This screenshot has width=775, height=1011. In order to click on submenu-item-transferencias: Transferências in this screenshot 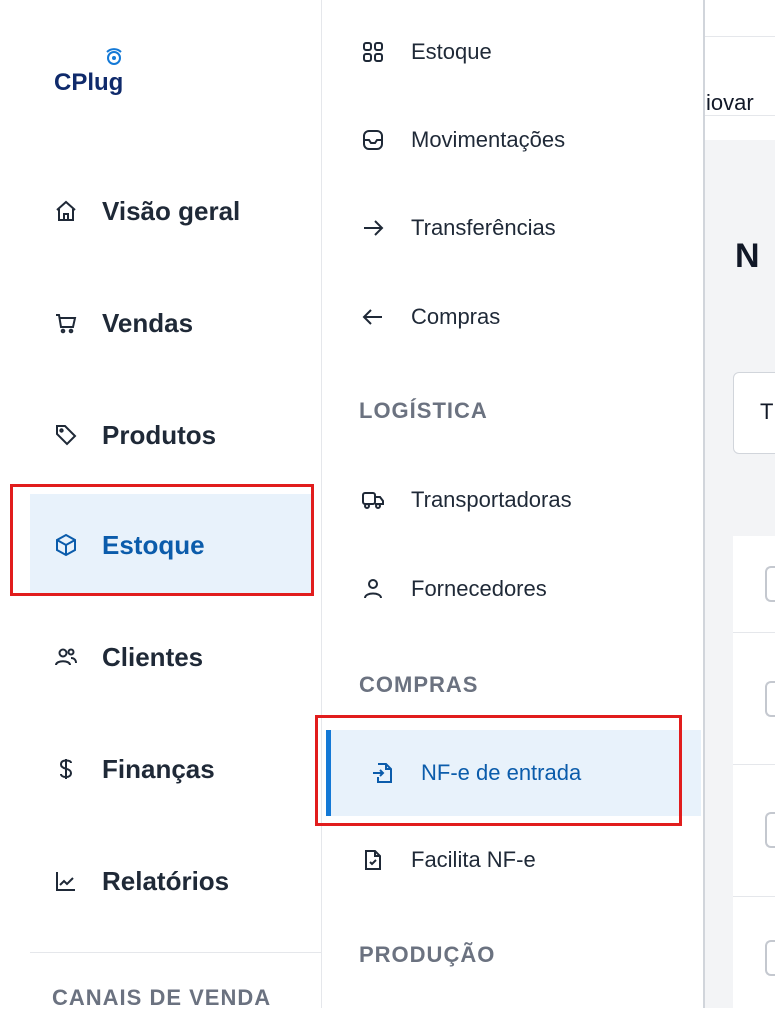, I will do `click(512, 228)`.